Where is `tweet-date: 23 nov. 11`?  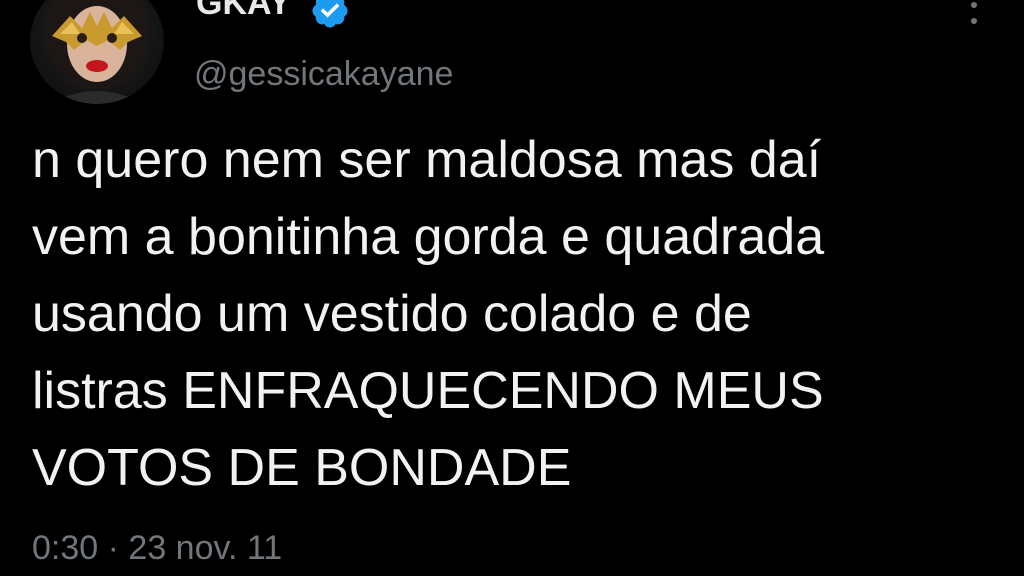 tweet-date: 23 nov. 11 is located at coordinates (205, 548).